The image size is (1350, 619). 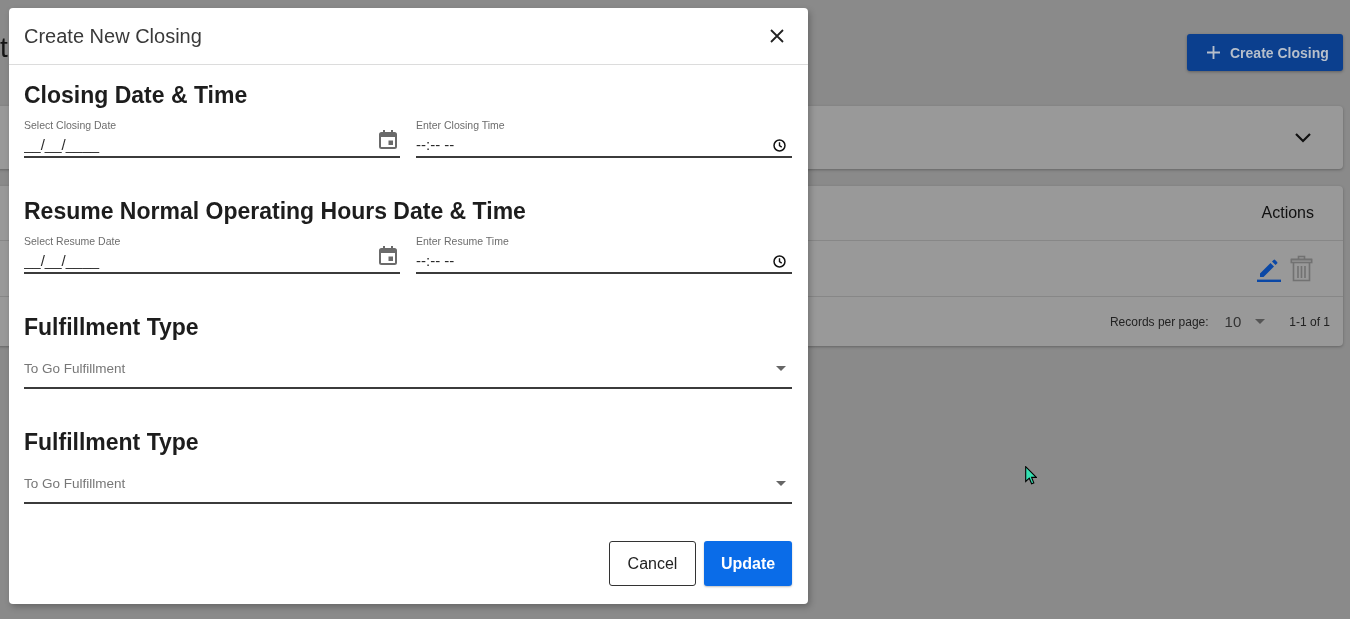 I want to click on field-label: Enter Resume Time, so click(x=463, y=241).